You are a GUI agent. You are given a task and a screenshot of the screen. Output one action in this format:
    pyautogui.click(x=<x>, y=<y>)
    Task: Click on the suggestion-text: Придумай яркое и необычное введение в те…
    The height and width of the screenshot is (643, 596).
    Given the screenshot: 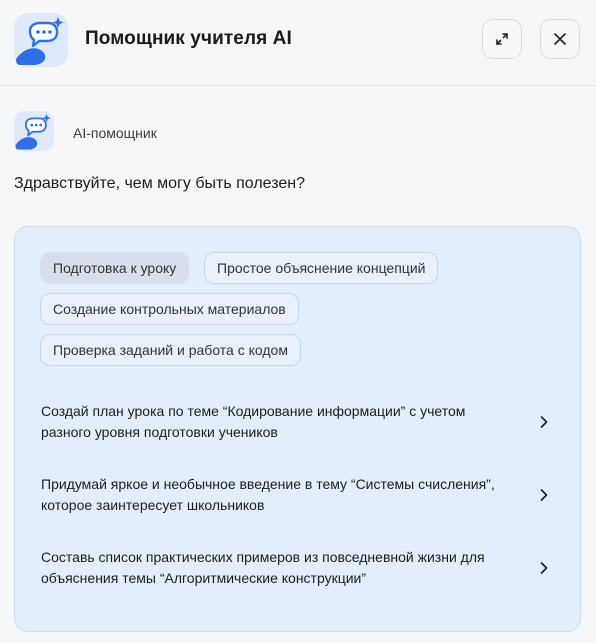 What is the action you would take?
    pyautogui.click(x=268, y=494)
    